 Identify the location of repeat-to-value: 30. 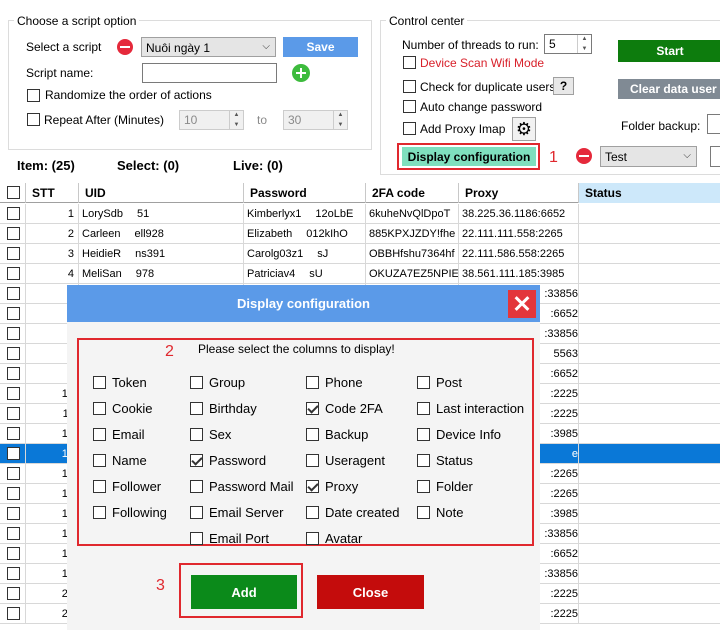
(295, 120).